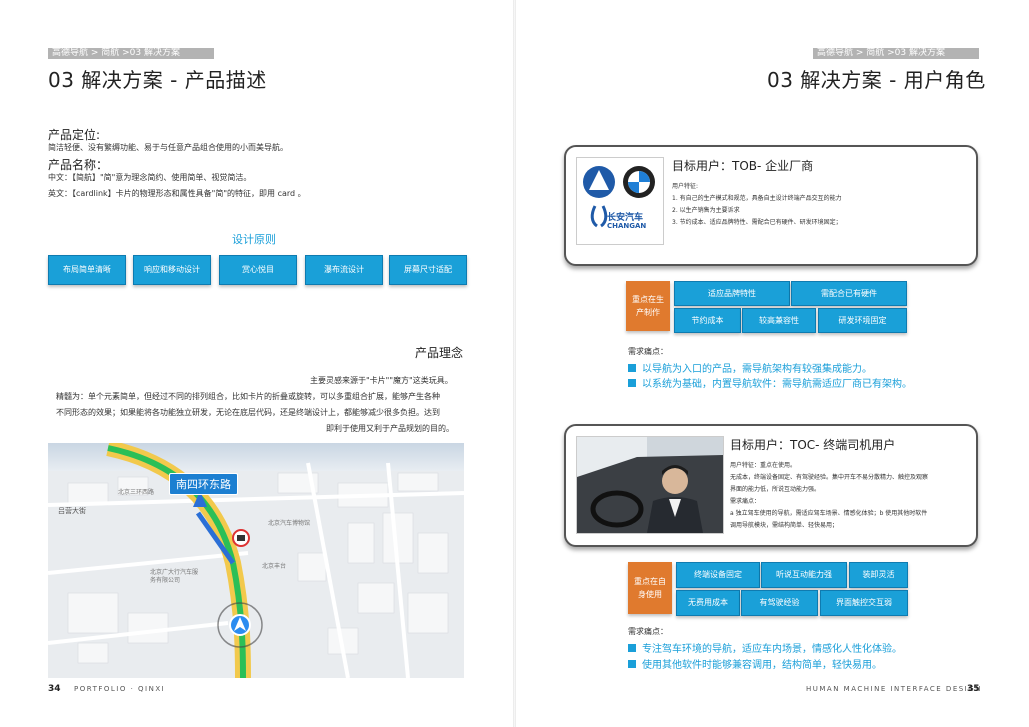 Image resolution: width=1029 pixels, height=727 pixels. Describe the element at coordinates (648, 351) in the screenshot. I see `tob-needs-title: 需求痛点：` at that location.